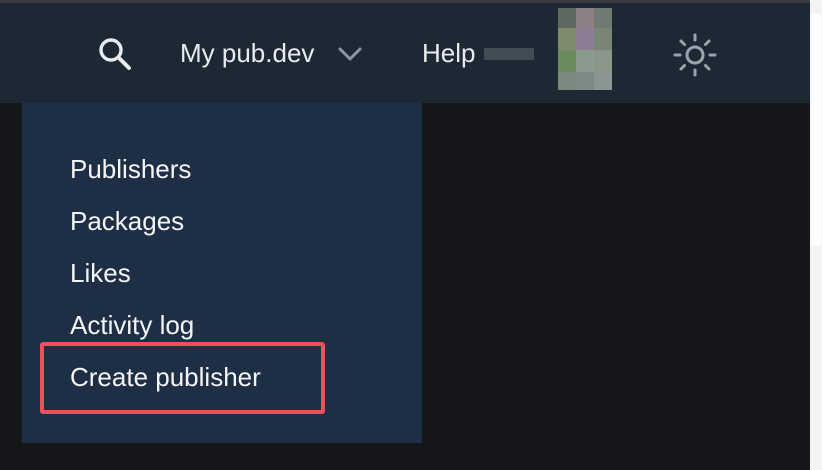 The width and height of the screenshot is (822, 470). I want to click on menu-item-likes: Likes, so click(100, 273).